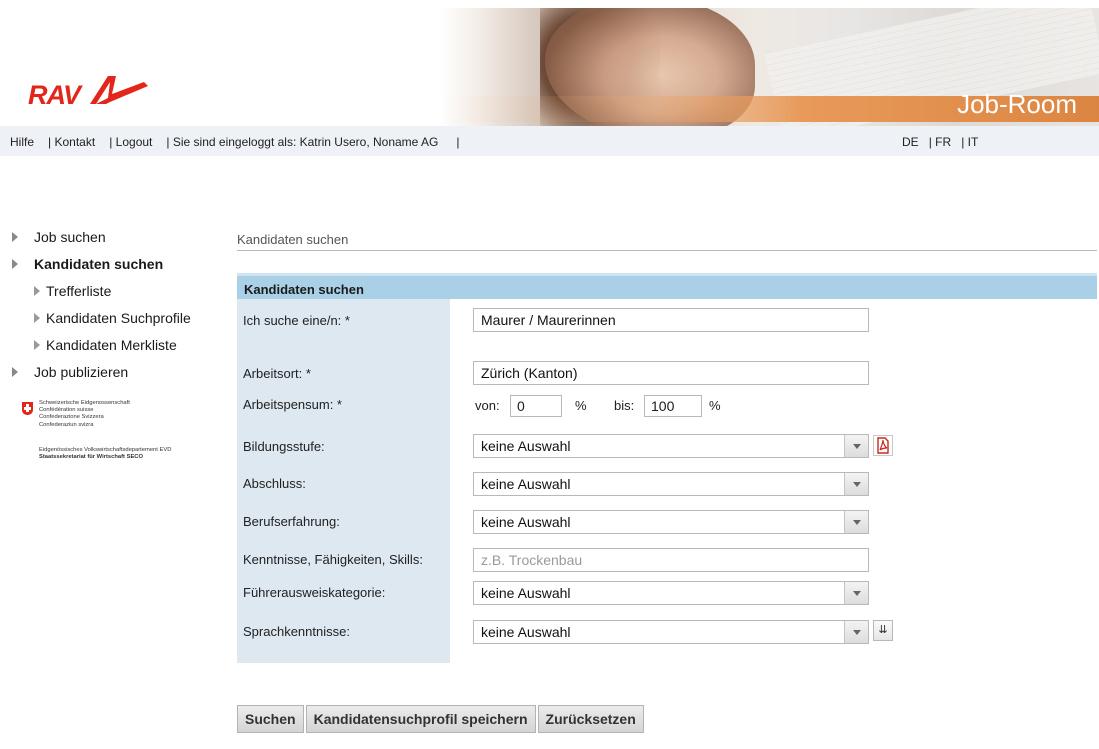  I want to click on sidebar-item-search-profiles: Kandidaten Suchprofile, so click(117, 321).